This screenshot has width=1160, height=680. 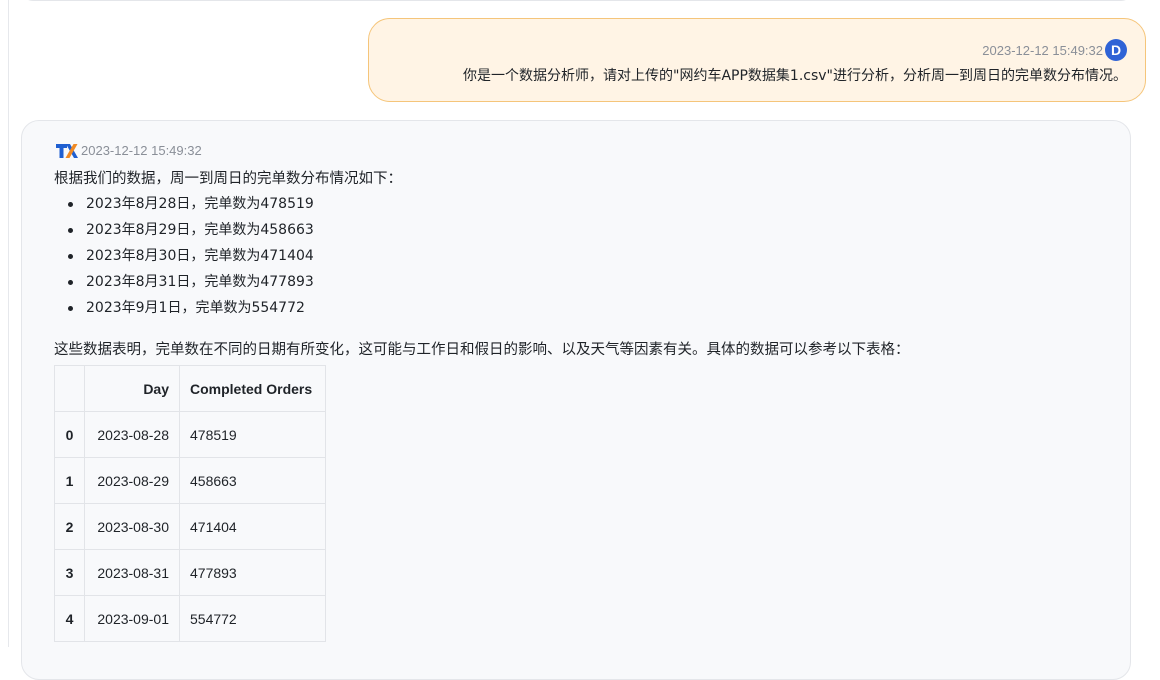 I want to click on assistant-message-timestamp: 2023-12-12 15:49:32, so click(x=141, y=150).